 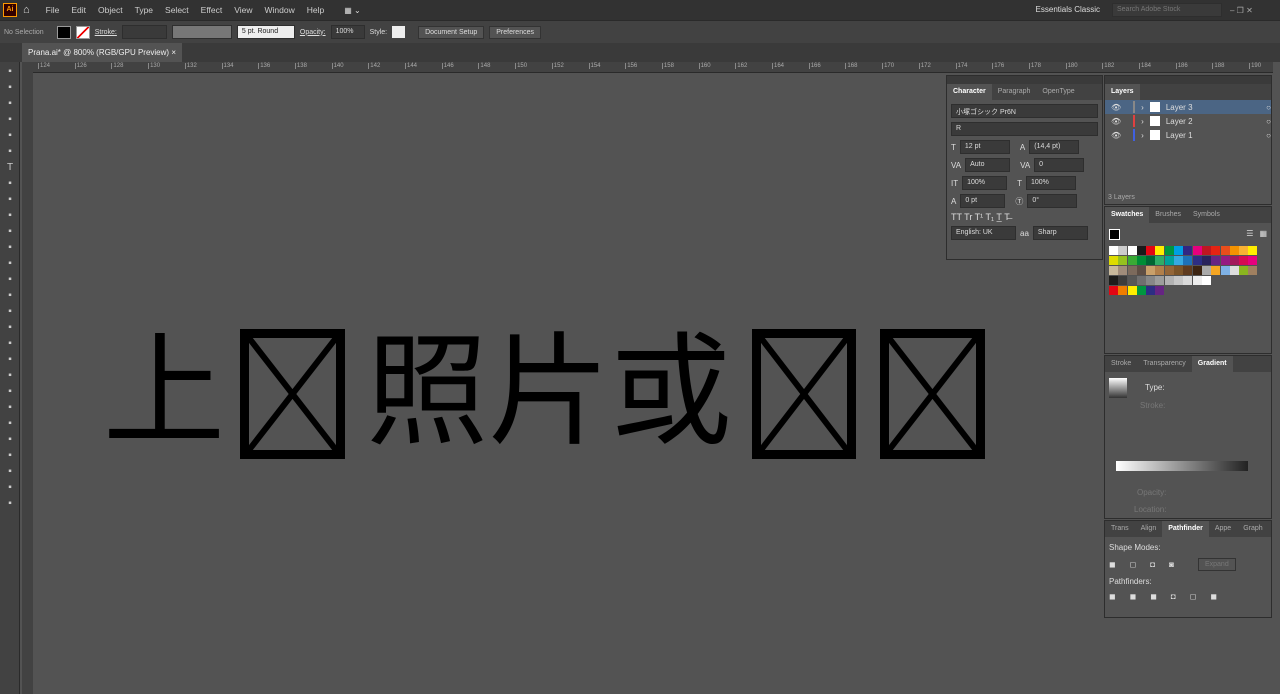 What do you see at coordinates (1167, 10) in the screenshot?
I see `stock-search-input: Search Adobe Stock` at bounding box center [1167, 10].